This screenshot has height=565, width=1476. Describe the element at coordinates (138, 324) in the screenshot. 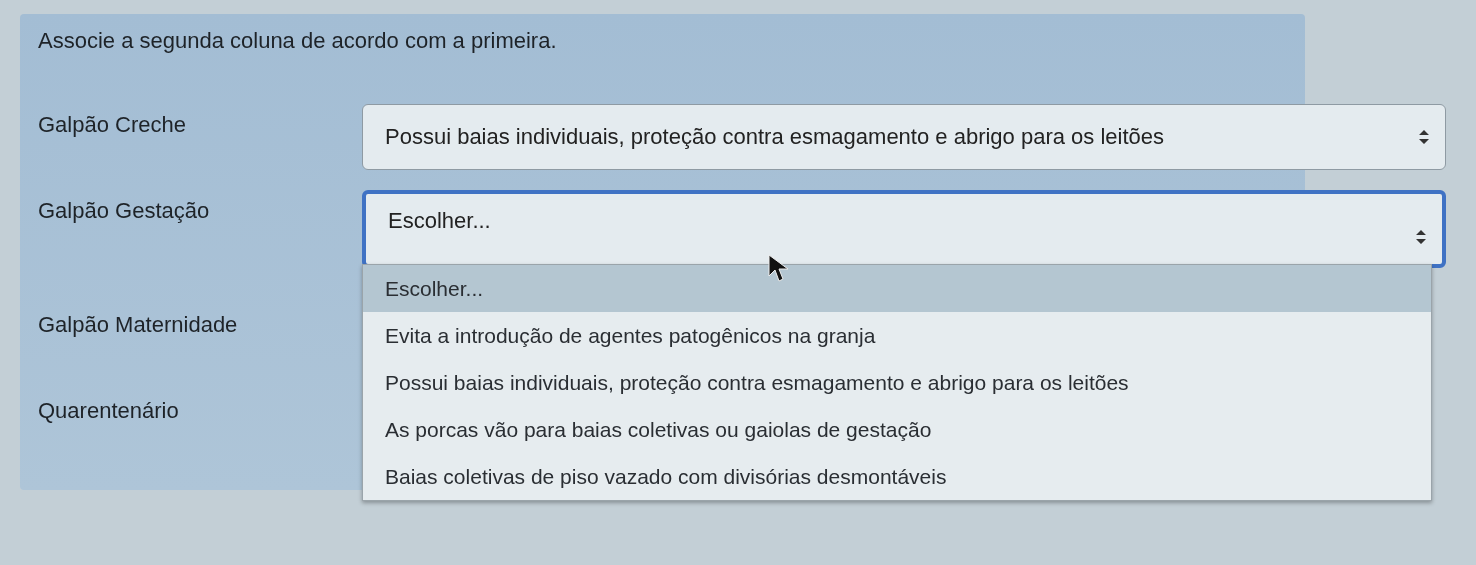

I see `item-label: Galpão Maternidade` at that location.